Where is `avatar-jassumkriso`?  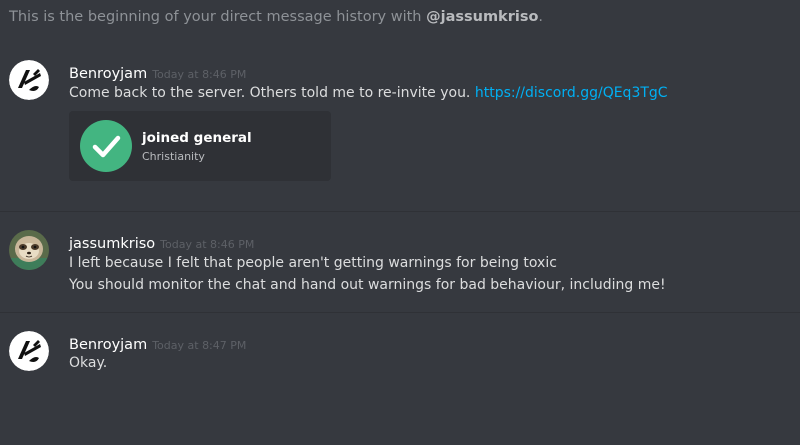
avatar-jassumkriso is located at coordinates (29, 250).